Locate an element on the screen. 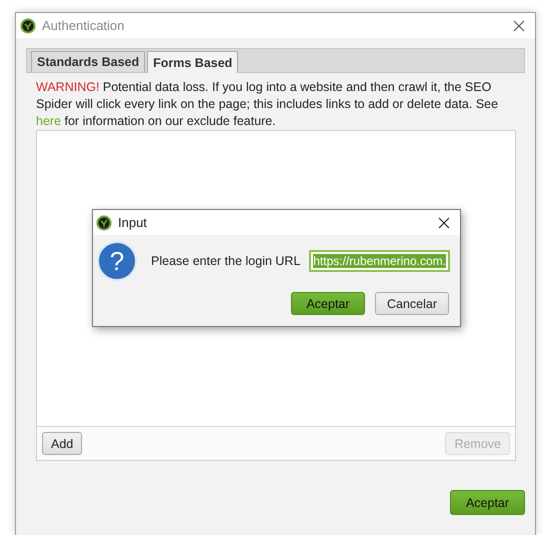 The height and width of the screenshot is (535, 552). add-button: Add is located at coordinates (62, 443).